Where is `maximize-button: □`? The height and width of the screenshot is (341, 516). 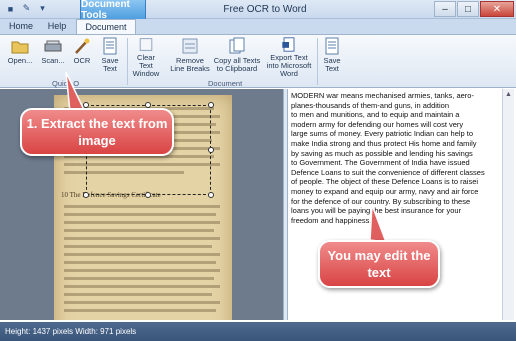 maximize-button: □ is located at coordinates (468, 9).